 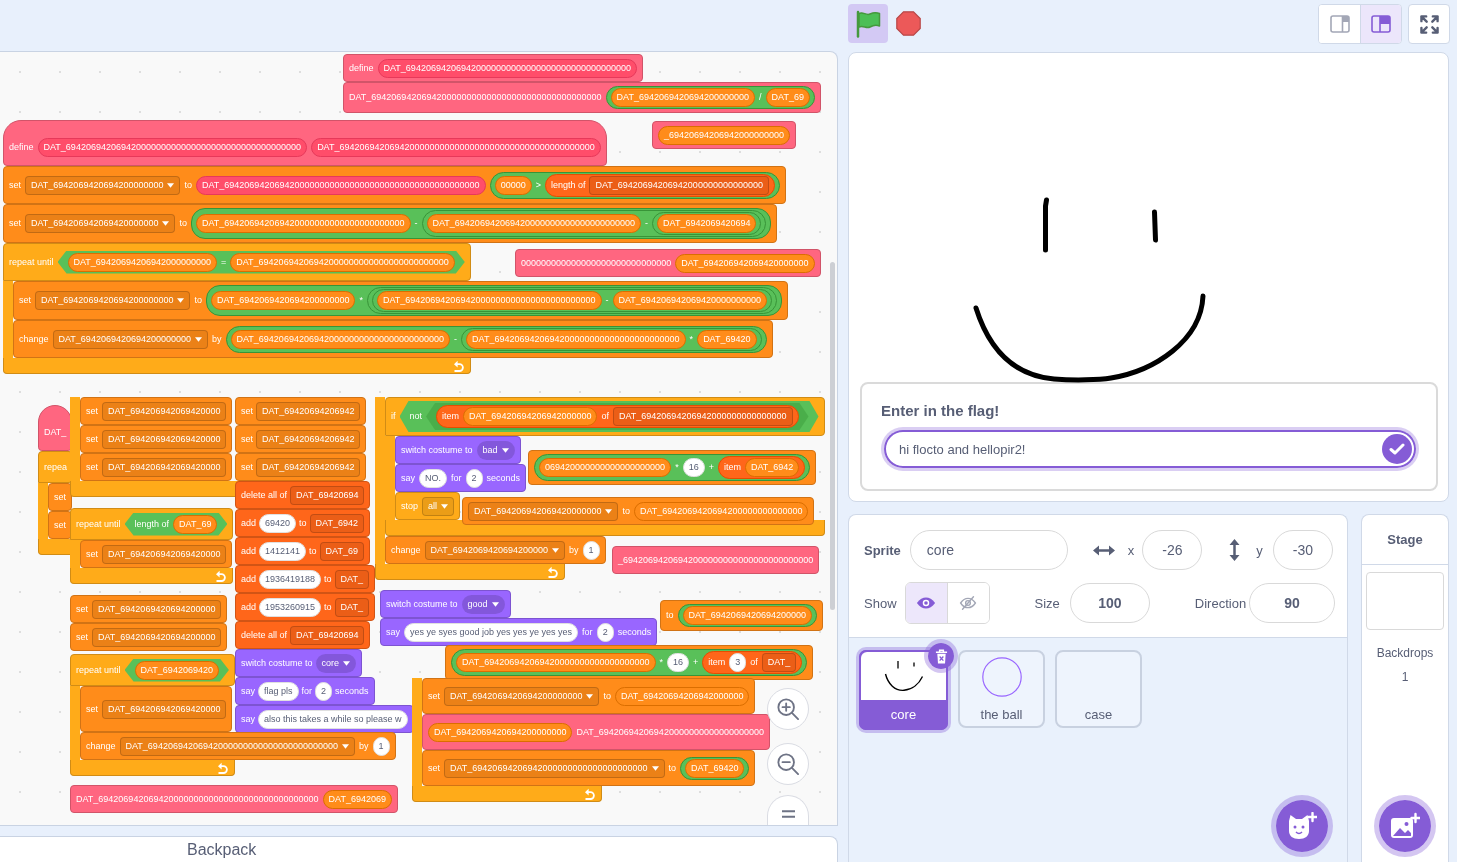 I want to click on block-dropdown: bad, so click(x=495, y=450).